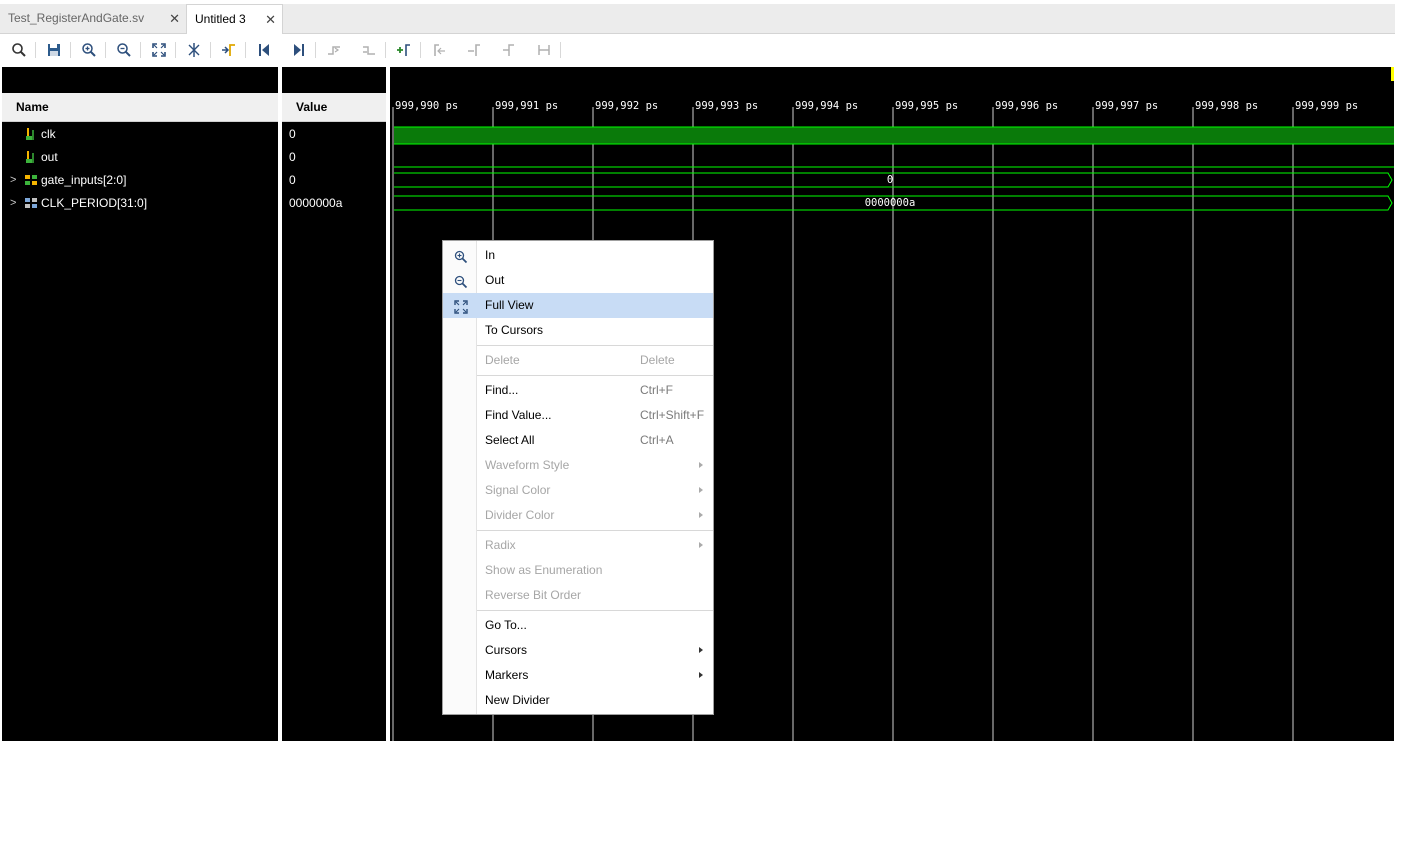 Image resolution: width=1409 pixels, height=851 pixels. What do you see at coordinates (657, 440) in the screenshot?
I see `menu-item-shortcut: Ctrl+A` at bounding box center [657, 440].